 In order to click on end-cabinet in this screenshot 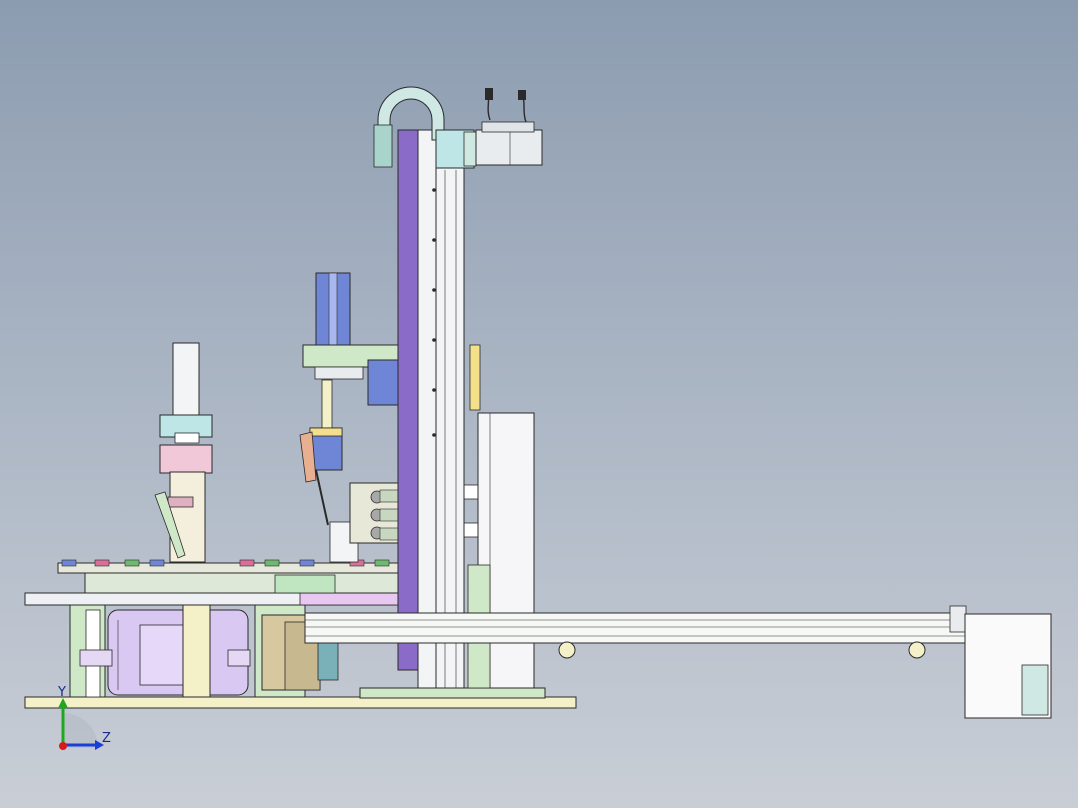, I will do `click(1008, 666)`.